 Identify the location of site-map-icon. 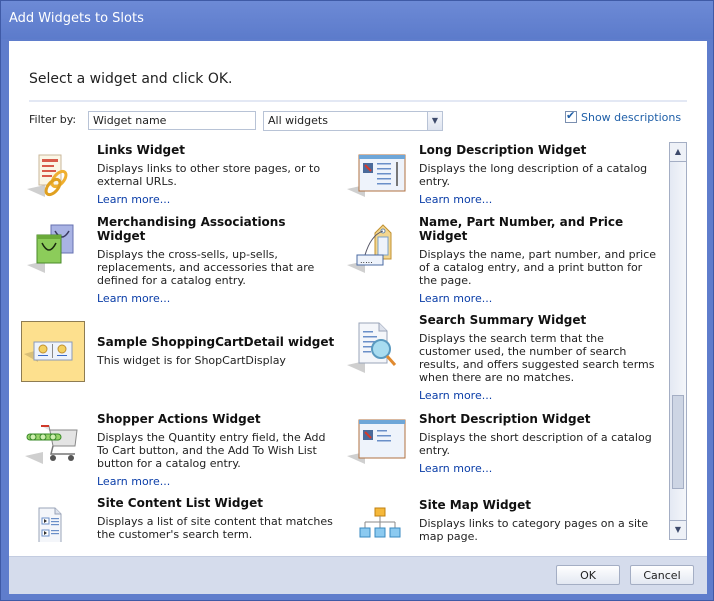
(375, 523).